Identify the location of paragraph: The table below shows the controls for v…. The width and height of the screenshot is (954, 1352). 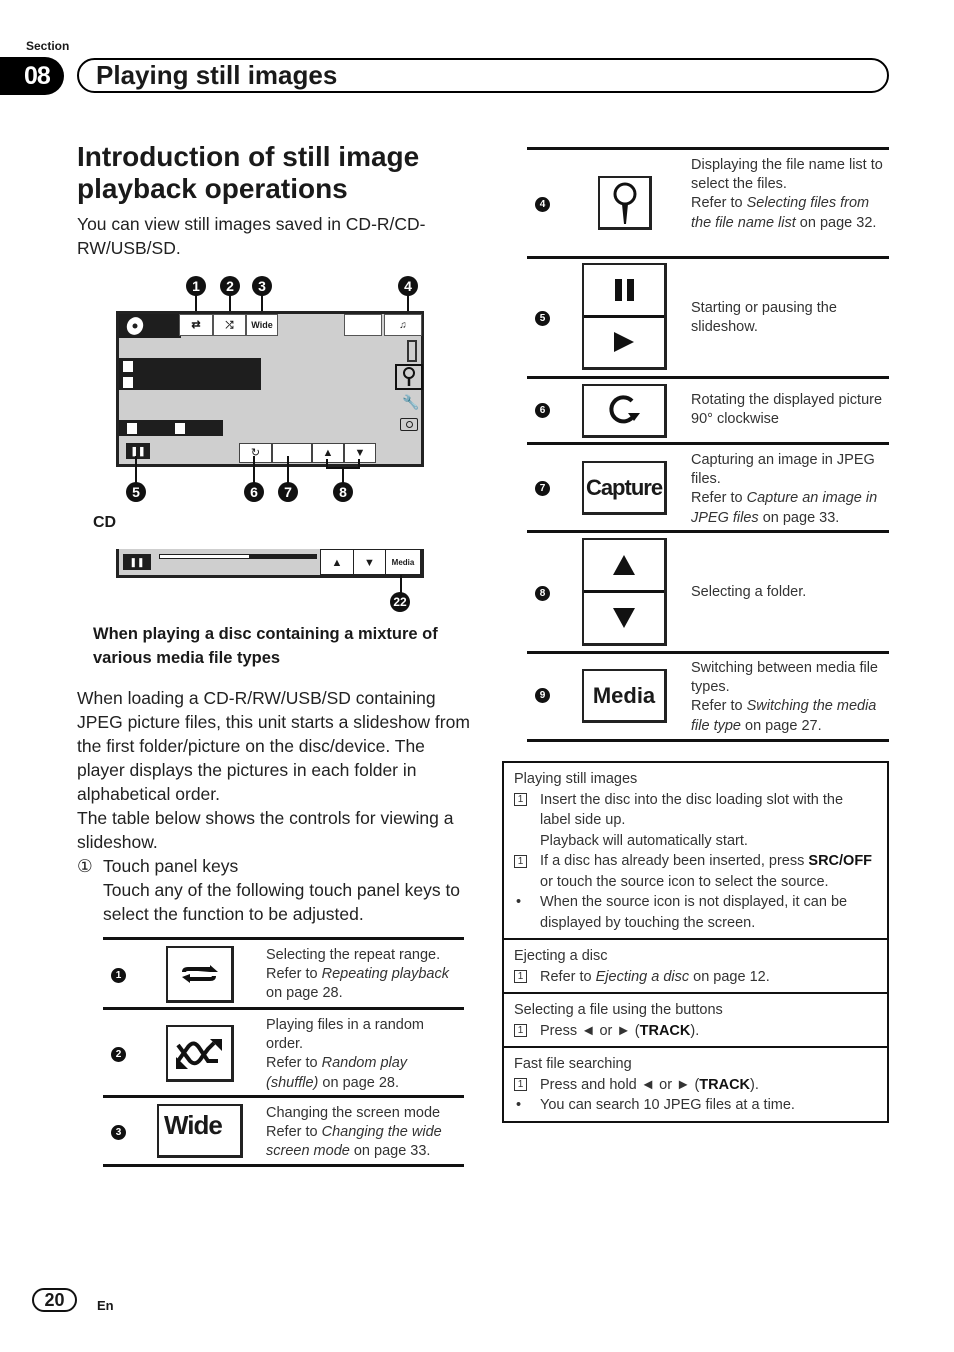
(265, 830).